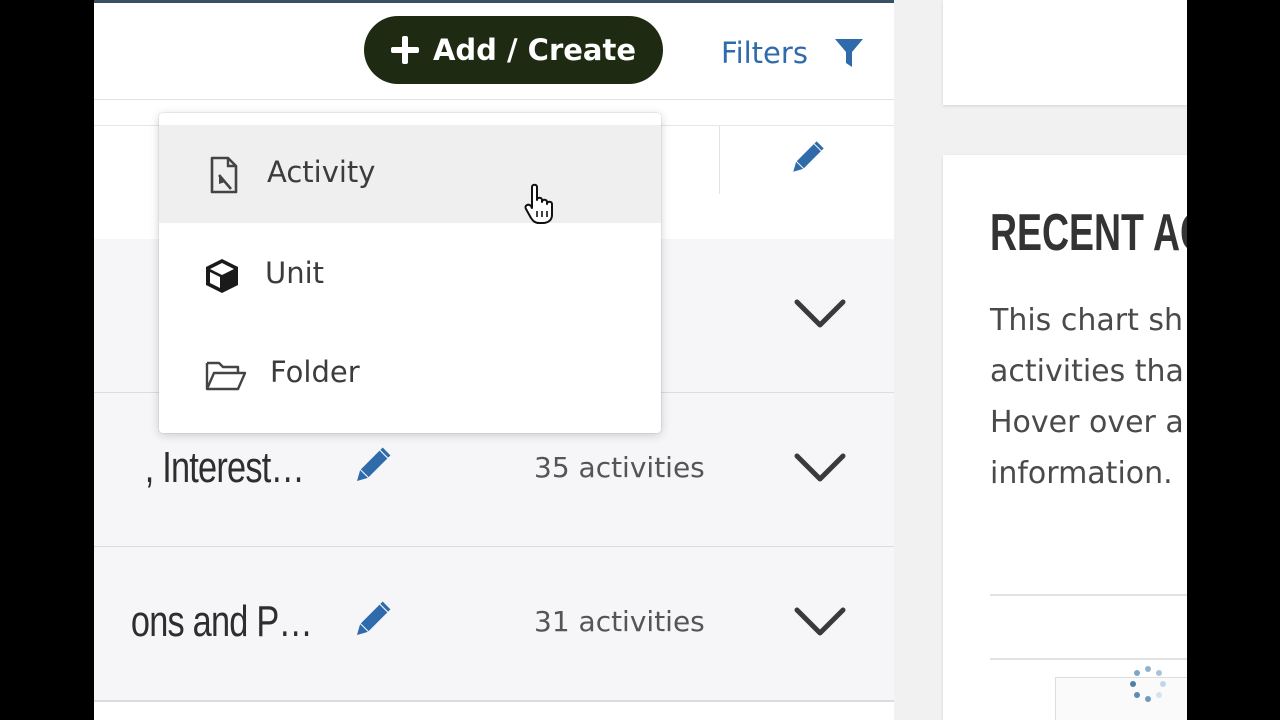 This screenshot has height=720, width=1280. What do you see at coordinates (1065, 52) in the screenshot?
I see `right-top-card` at bounding box center [1065, 52].